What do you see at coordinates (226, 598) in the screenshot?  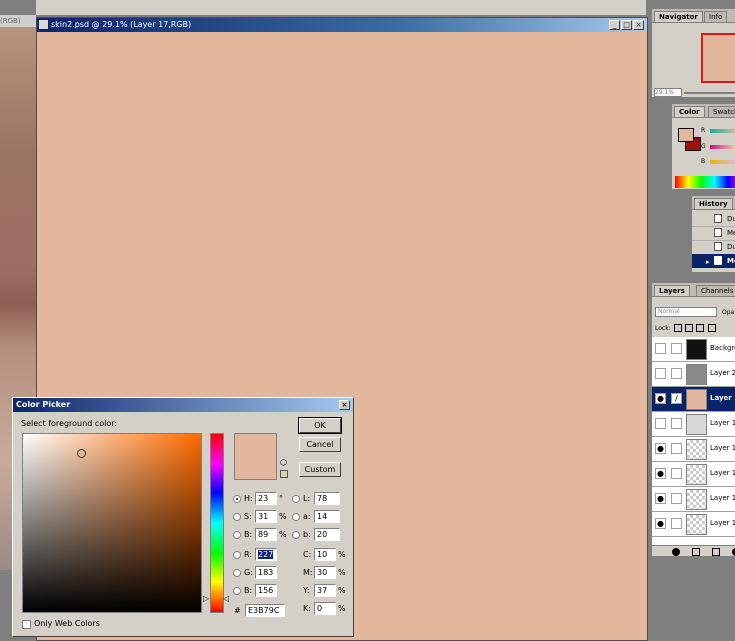 I see `hue-slider-right-arrow-icon: ◁` at bounding box center [226, 598].